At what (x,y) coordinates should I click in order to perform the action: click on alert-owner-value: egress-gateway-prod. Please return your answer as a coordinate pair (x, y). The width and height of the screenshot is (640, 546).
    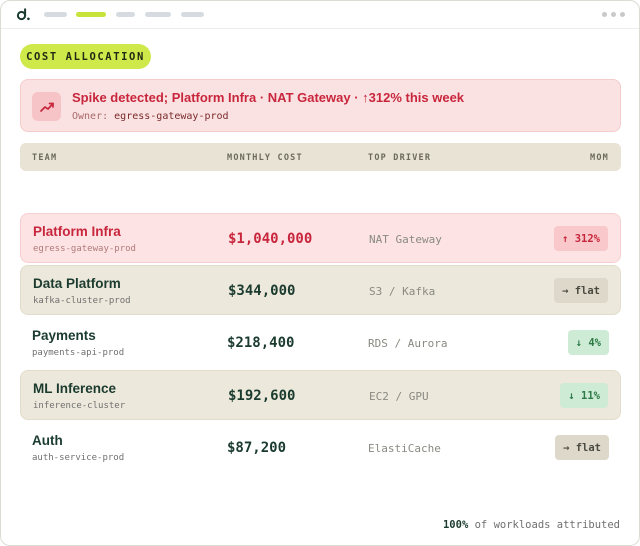
    Looking at the image, I should click on (171, 116).